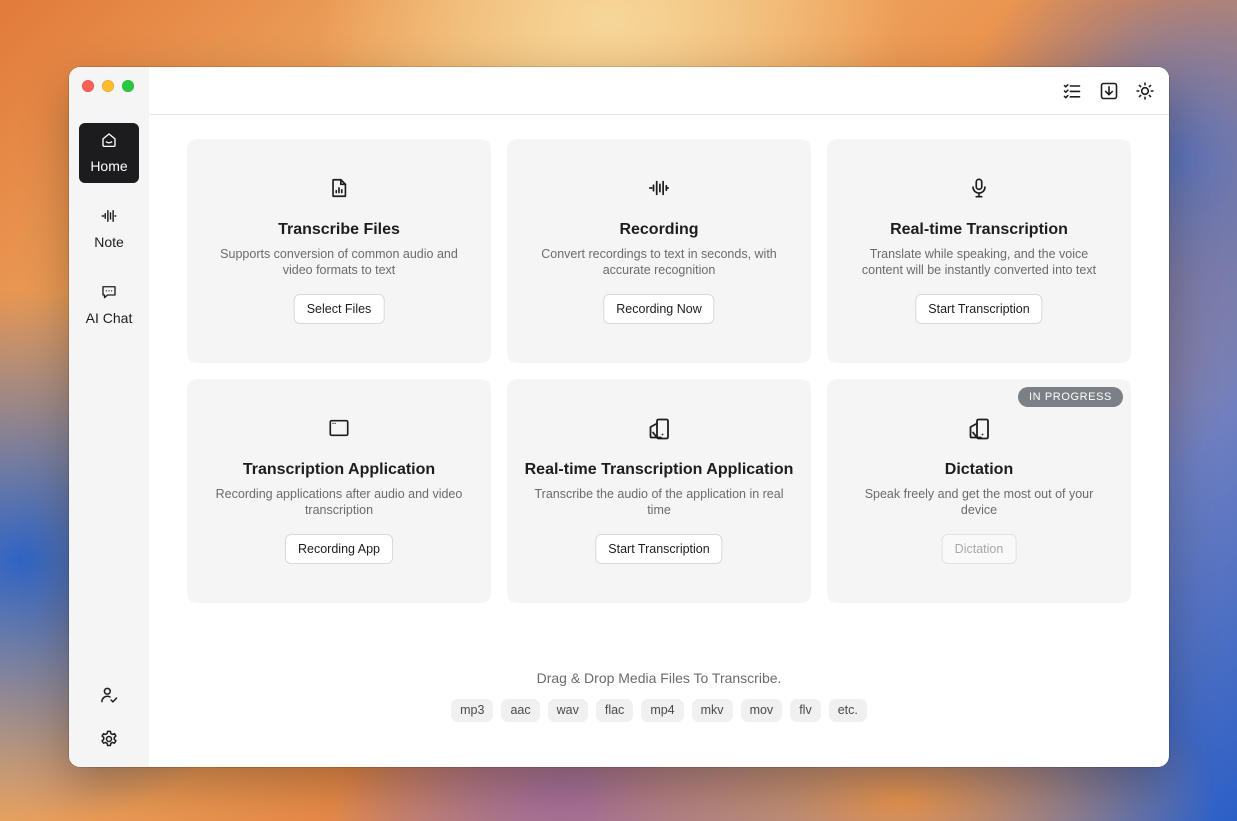 The width and height of the screenshot is (1237, 821). I want to click on audio-file-icon, so click(339, 188).